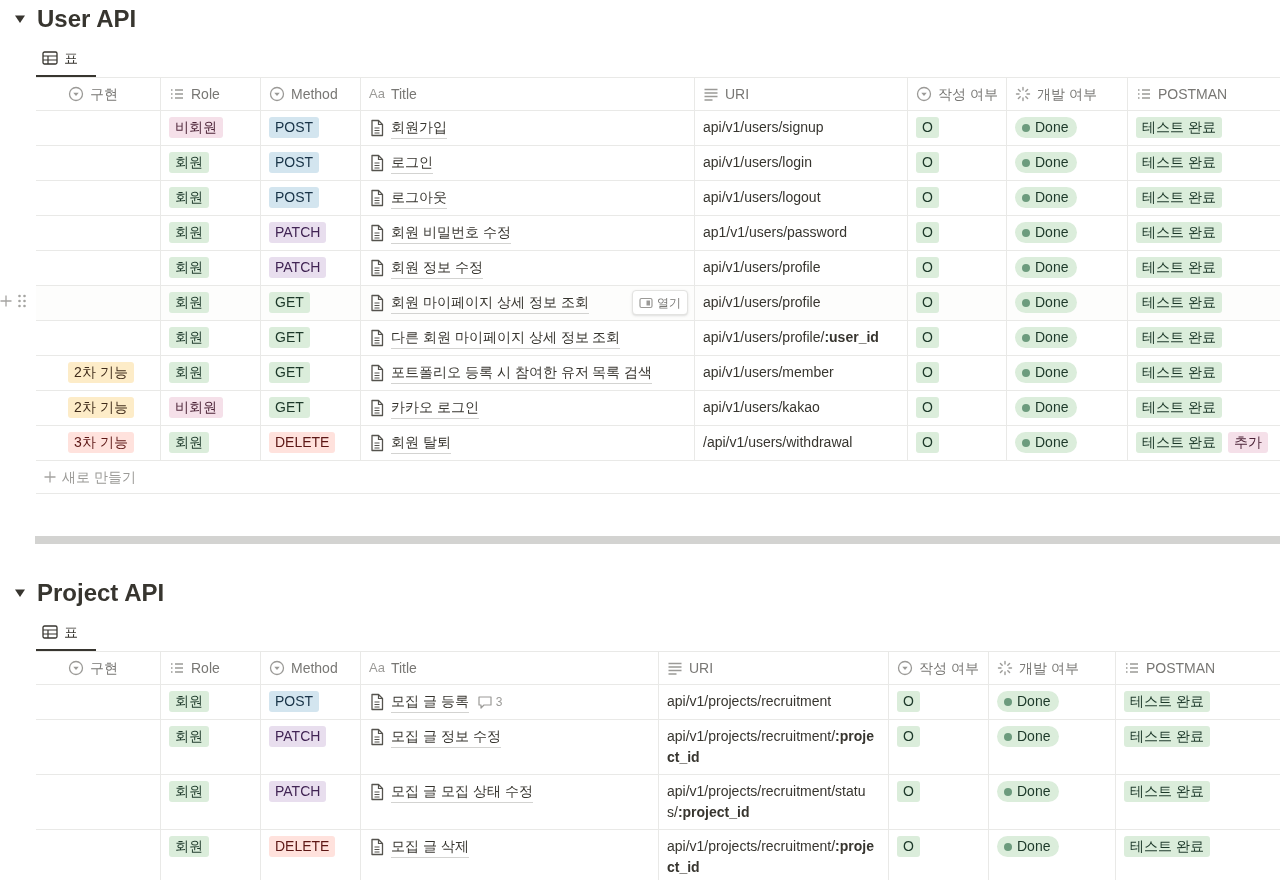 The height and width of the screenshot is (880, 1280). I want to click on plus-icon, so click(50, 477).